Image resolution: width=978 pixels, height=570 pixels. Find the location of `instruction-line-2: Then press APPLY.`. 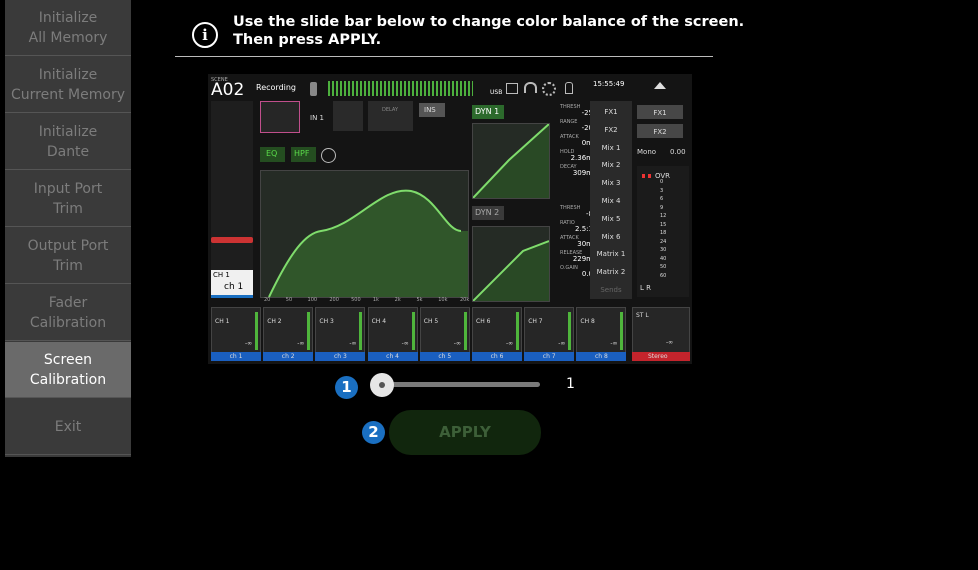

instruction-line-2: Then press APPLY. is located at coordinates (307, 40).